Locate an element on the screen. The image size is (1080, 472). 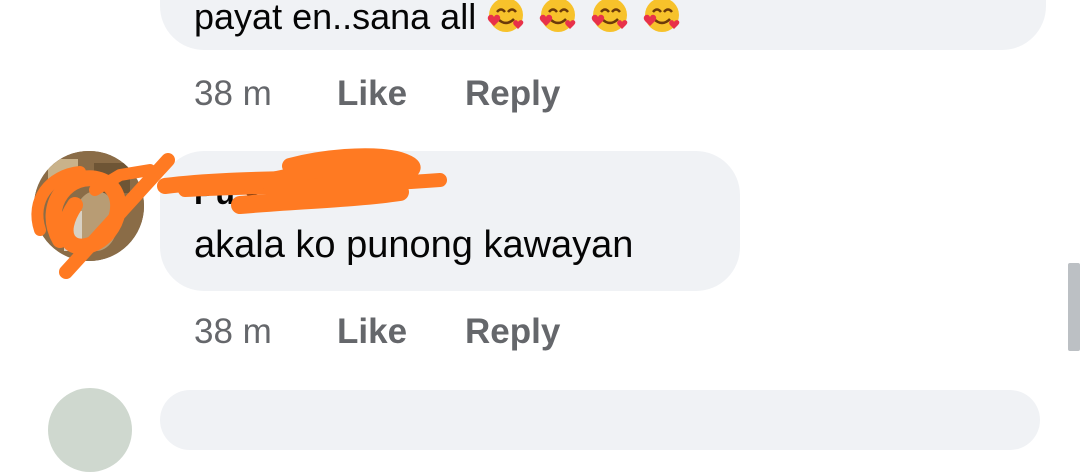
comment-bubble: payat en..sana all is located at coordinates (603, 25).